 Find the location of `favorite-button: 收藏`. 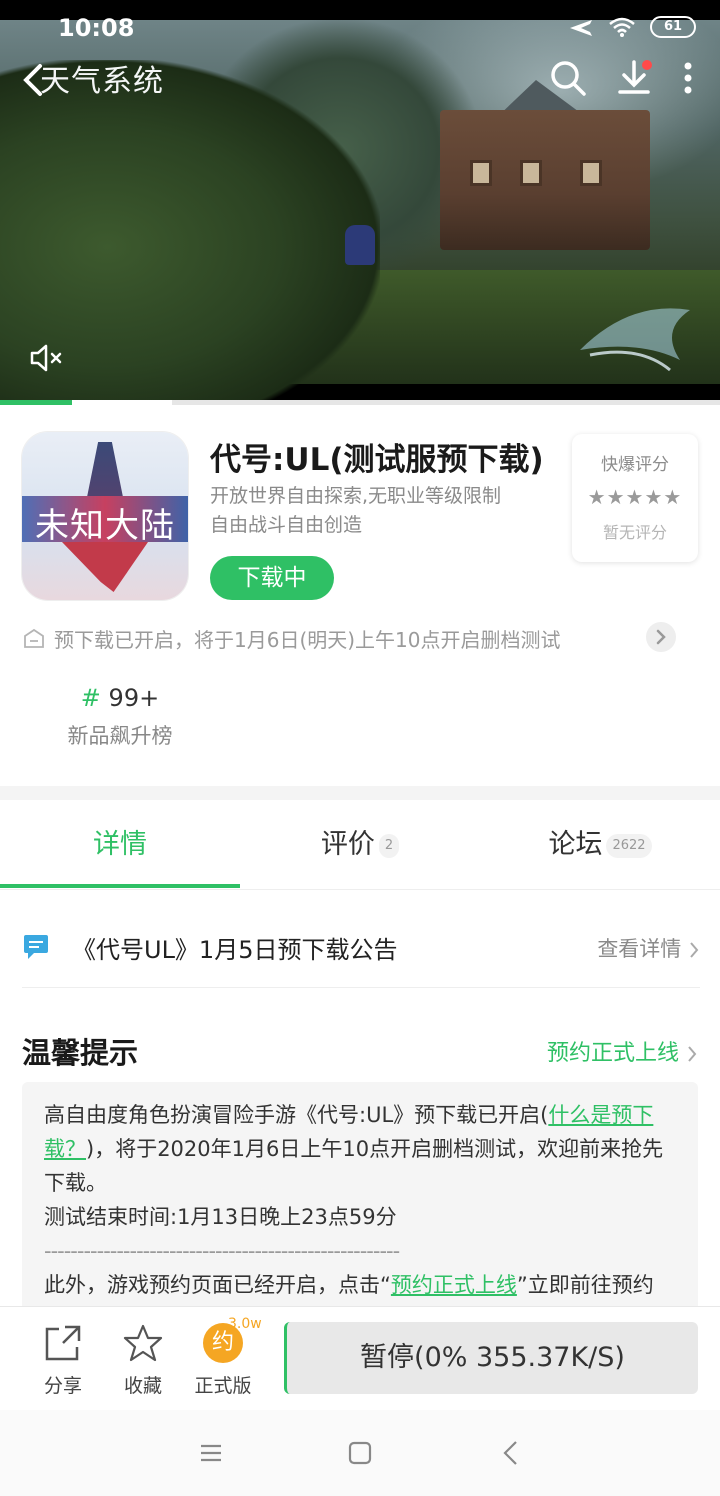

favorite-button: 收藏 is located at coordinates (143, 1360).